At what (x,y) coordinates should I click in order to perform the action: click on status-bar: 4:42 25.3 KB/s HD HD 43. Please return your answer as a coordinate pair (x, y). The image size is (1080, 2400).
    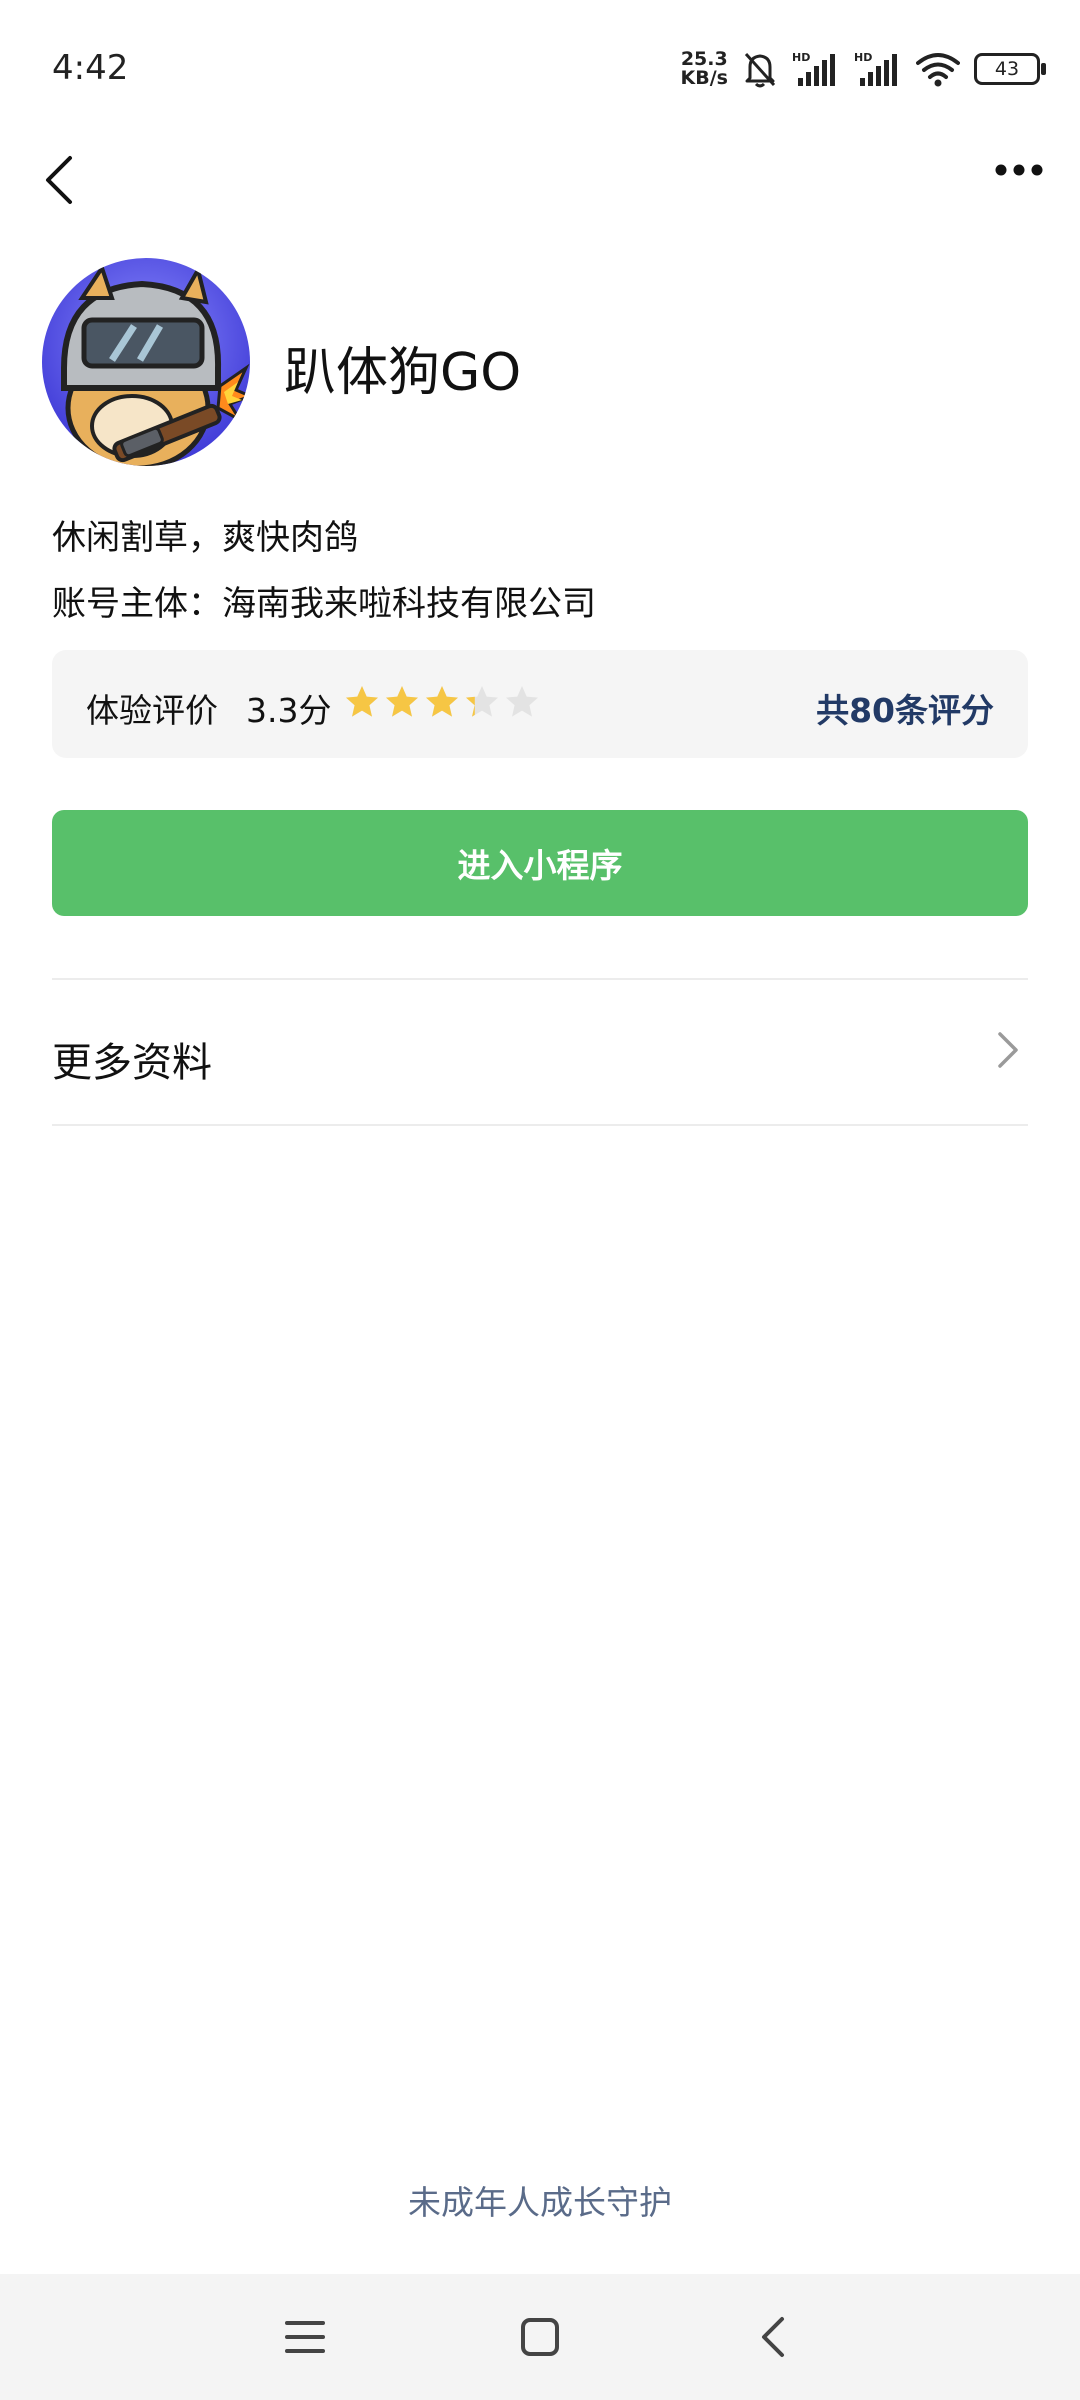
    Looking at the image, I should click on (540, 70).